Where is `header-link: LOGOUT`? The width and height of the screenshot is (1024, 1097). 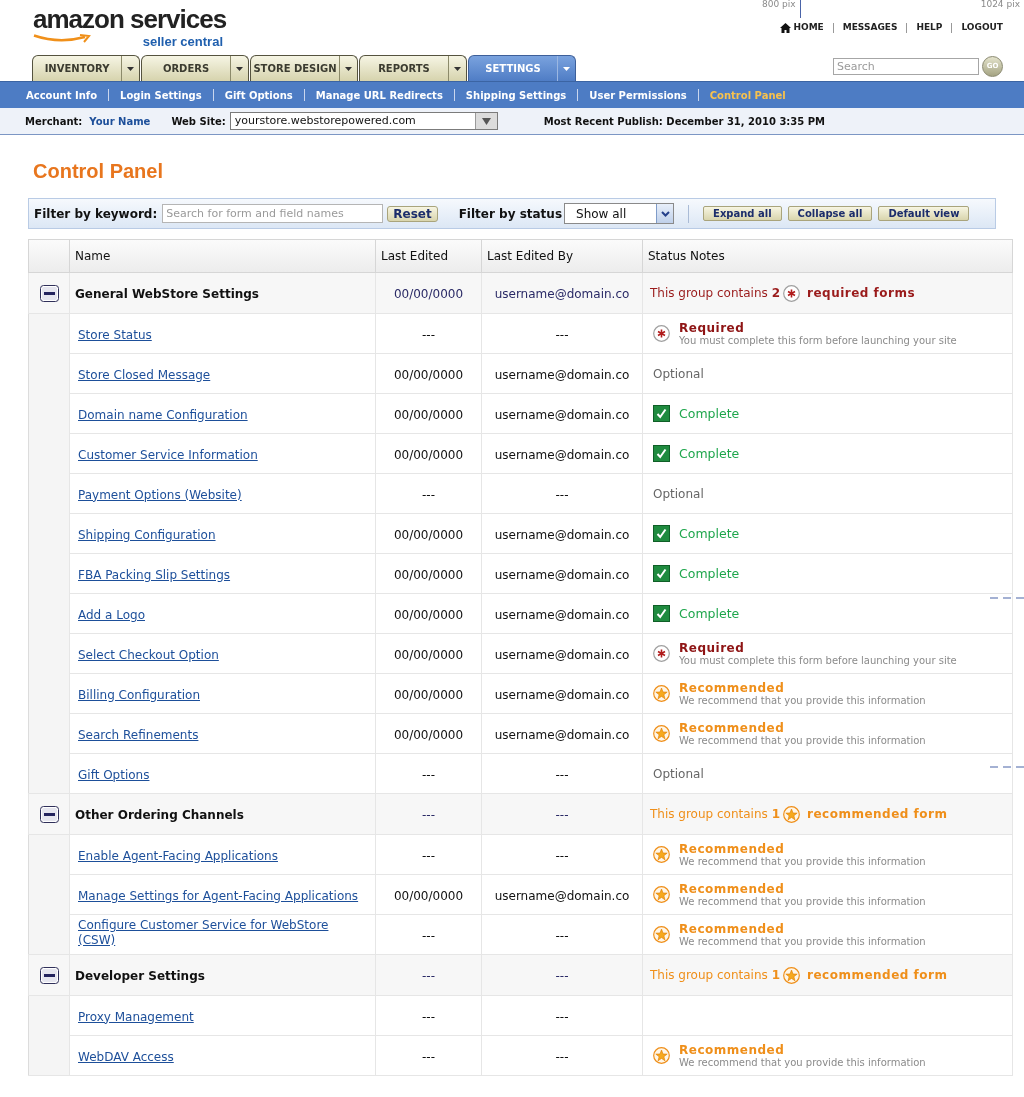 header-link: LOGOUT is located at coordinates (982, 28).